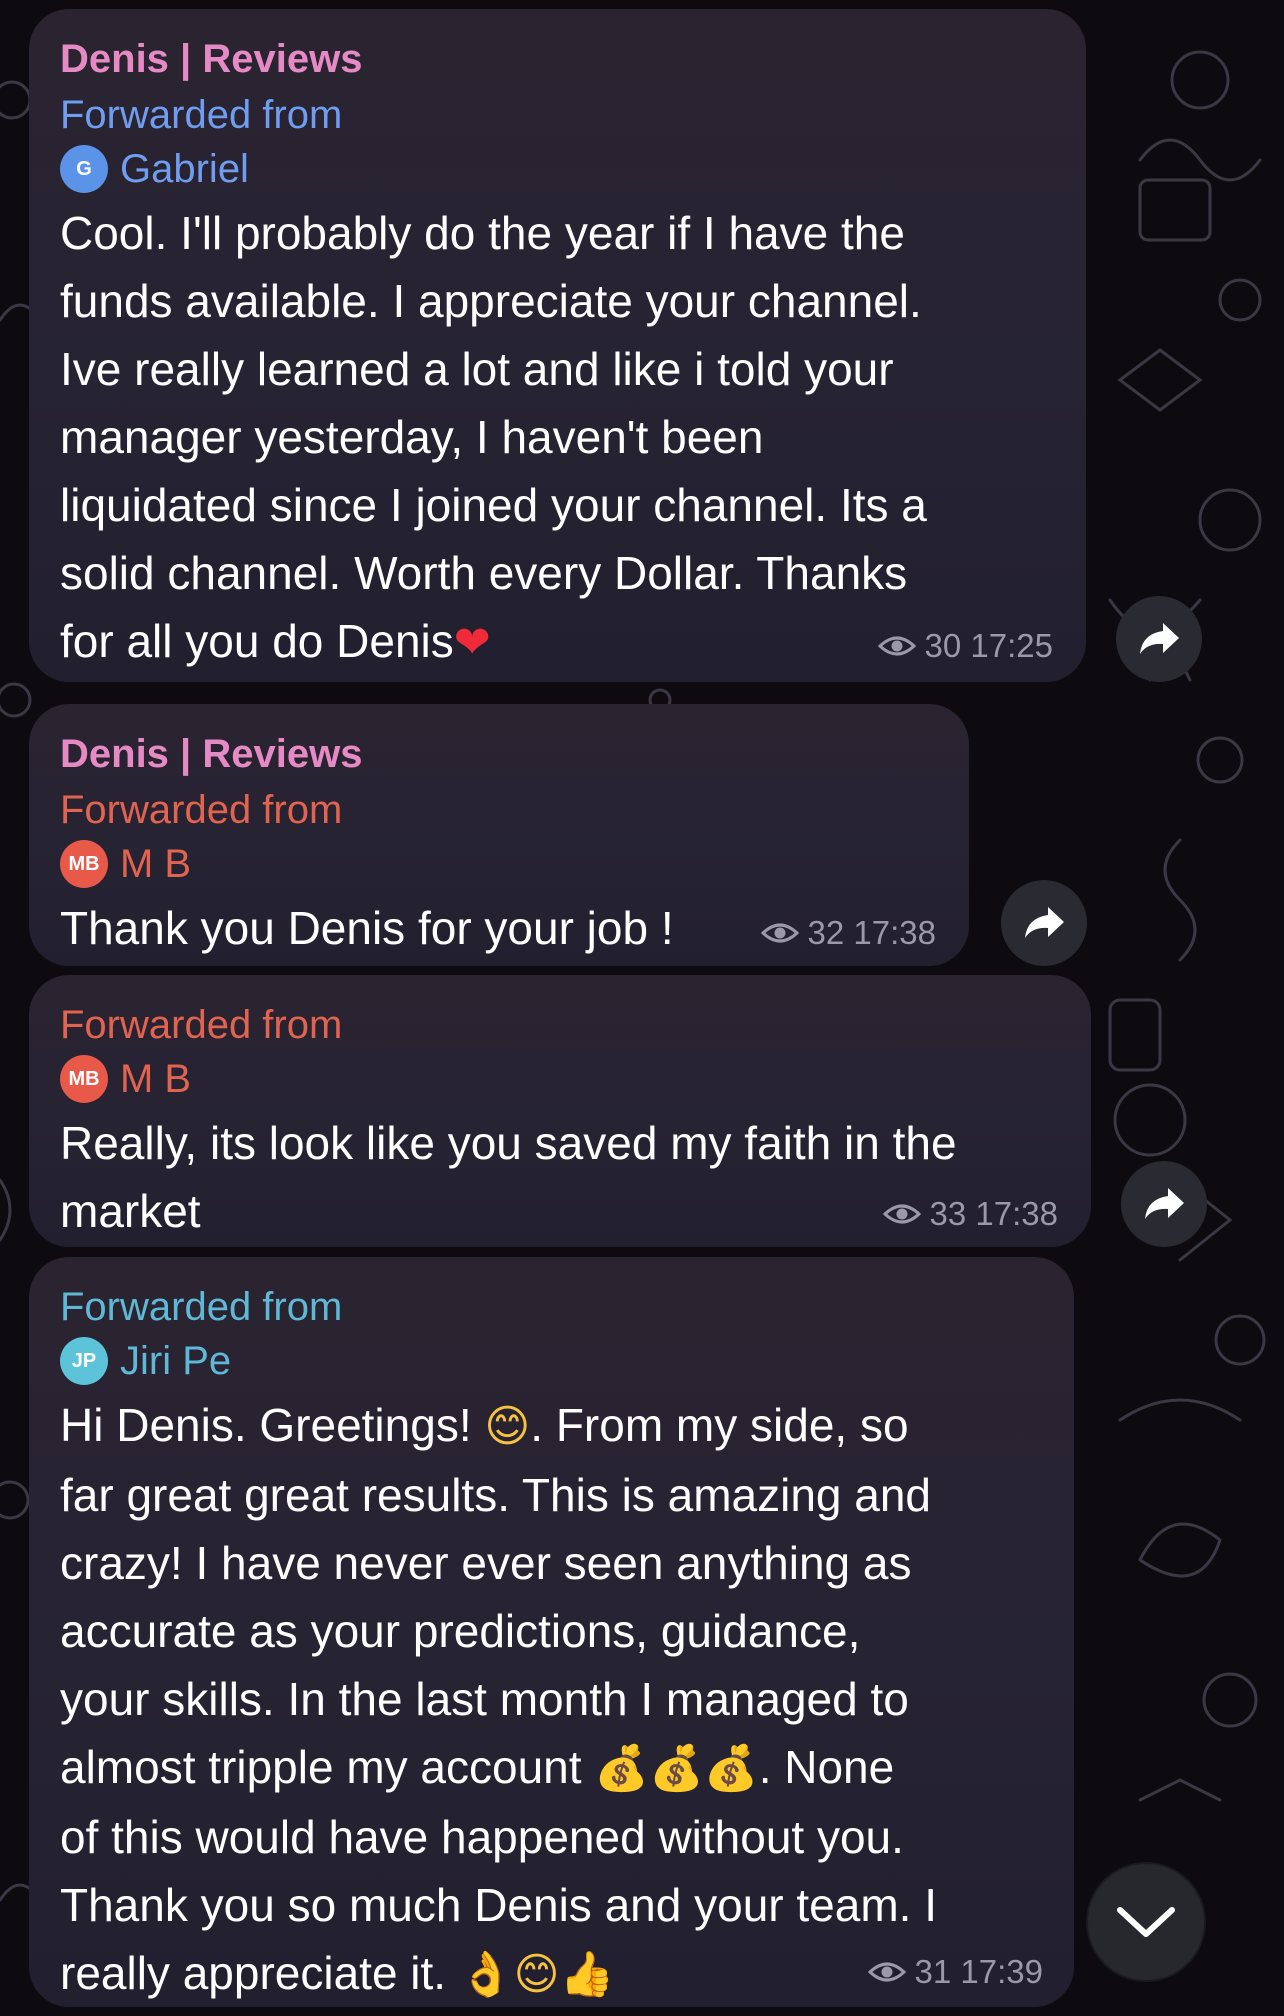 The image size is (1284, 2016). Describe the element at coordinates (412, 437) in the screenshot. I see `message-line: manager yesterday, I haven't been` at that location.